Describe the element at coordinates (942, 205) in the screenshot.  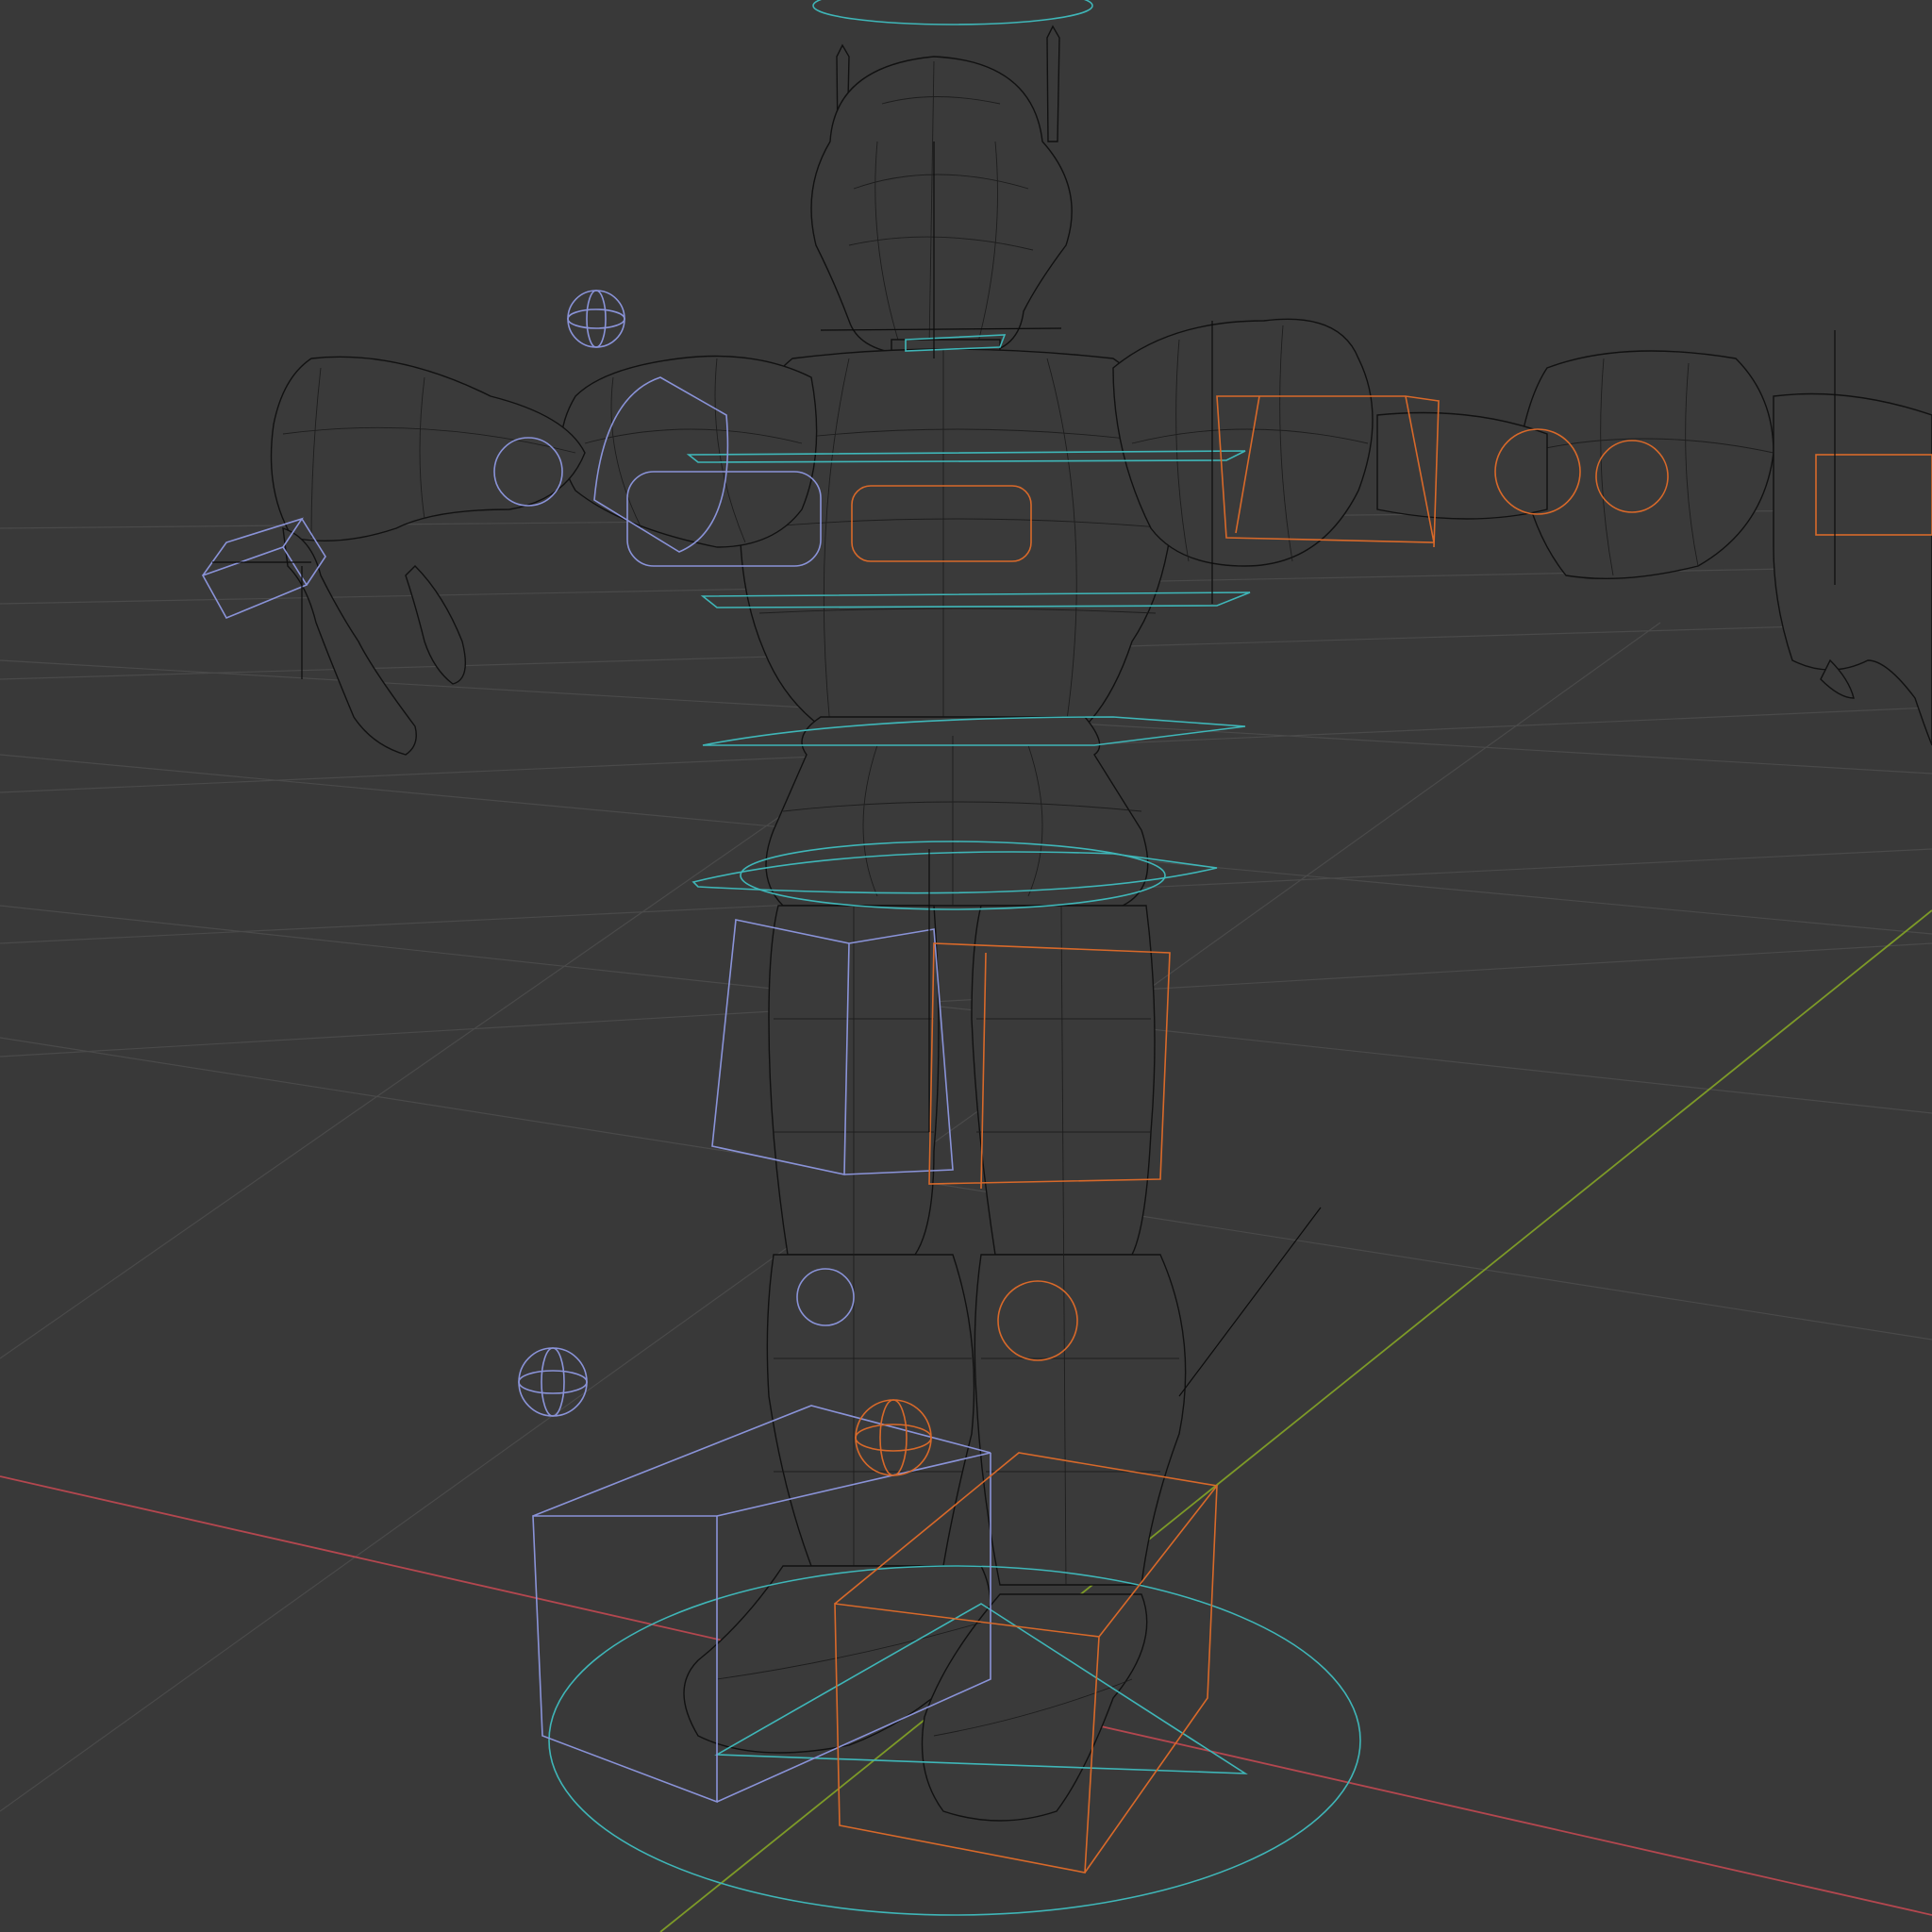
I see `robot-head` at that location.